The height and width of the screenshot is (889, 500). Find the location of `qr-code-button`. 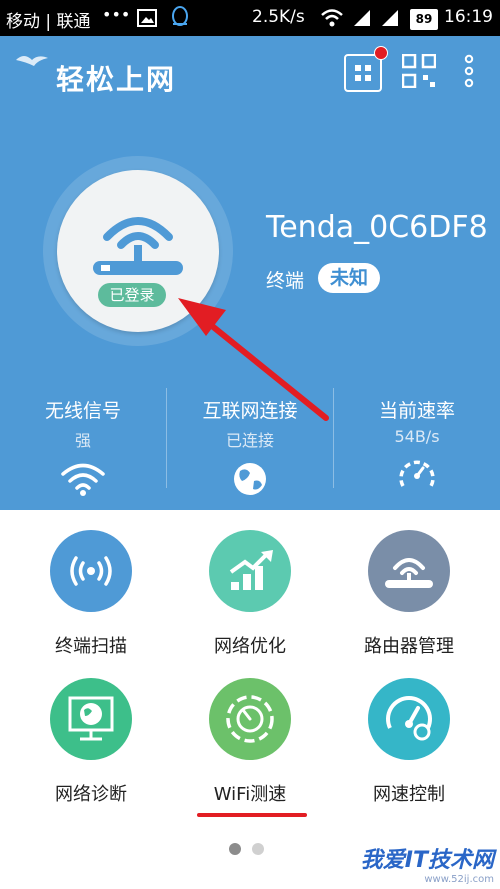

qr-code-button is located at coordinates (419, 72).